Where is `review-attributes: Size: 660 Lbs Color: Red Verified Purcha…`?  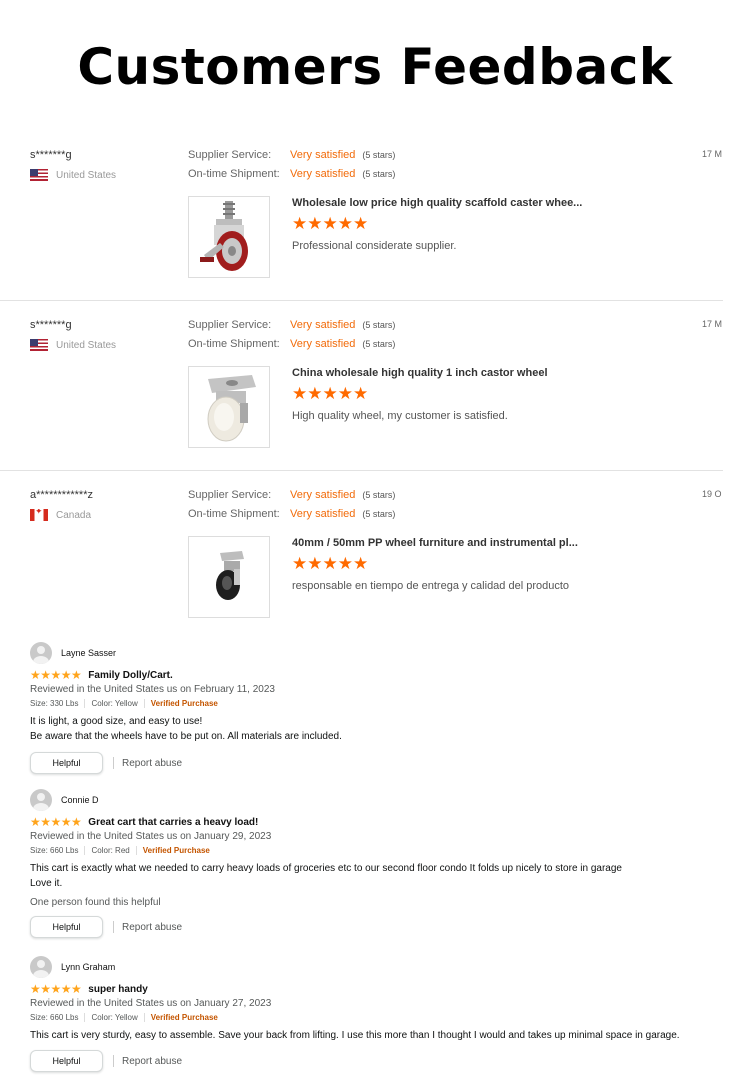
review-attributes: Size: 660 Lbs Color: Red Verified Purcha… is located at coordinates (375, 850).